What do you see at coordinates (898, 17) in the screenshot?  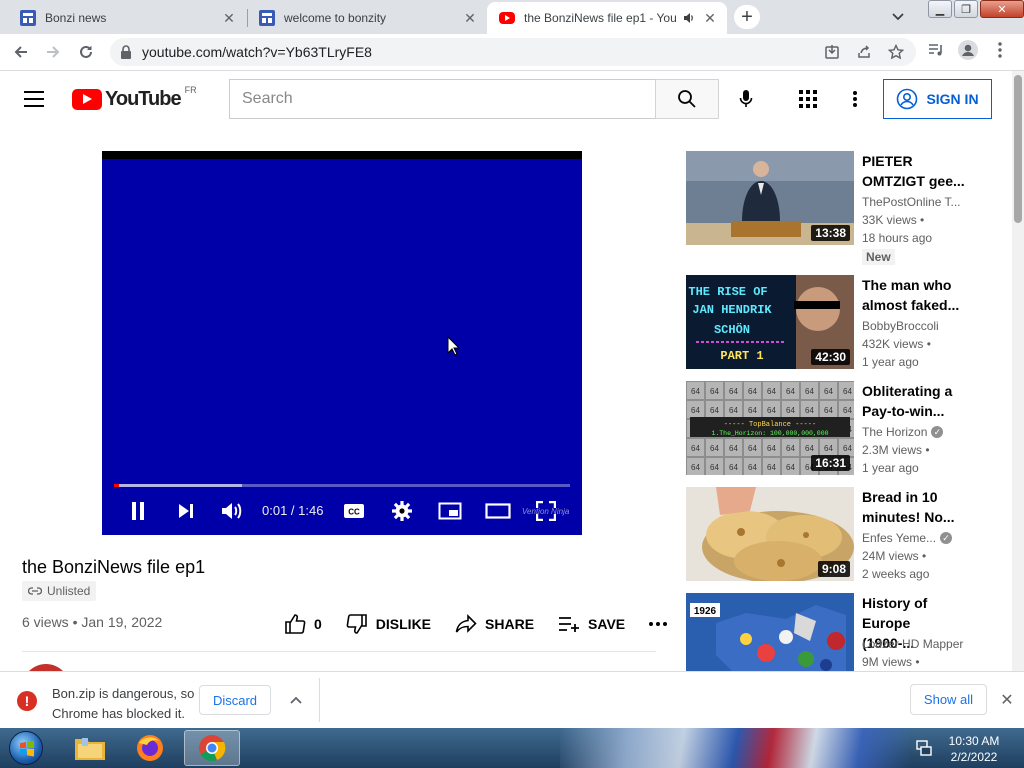 I see `tab-search-button` at bounding box center [898, 17].